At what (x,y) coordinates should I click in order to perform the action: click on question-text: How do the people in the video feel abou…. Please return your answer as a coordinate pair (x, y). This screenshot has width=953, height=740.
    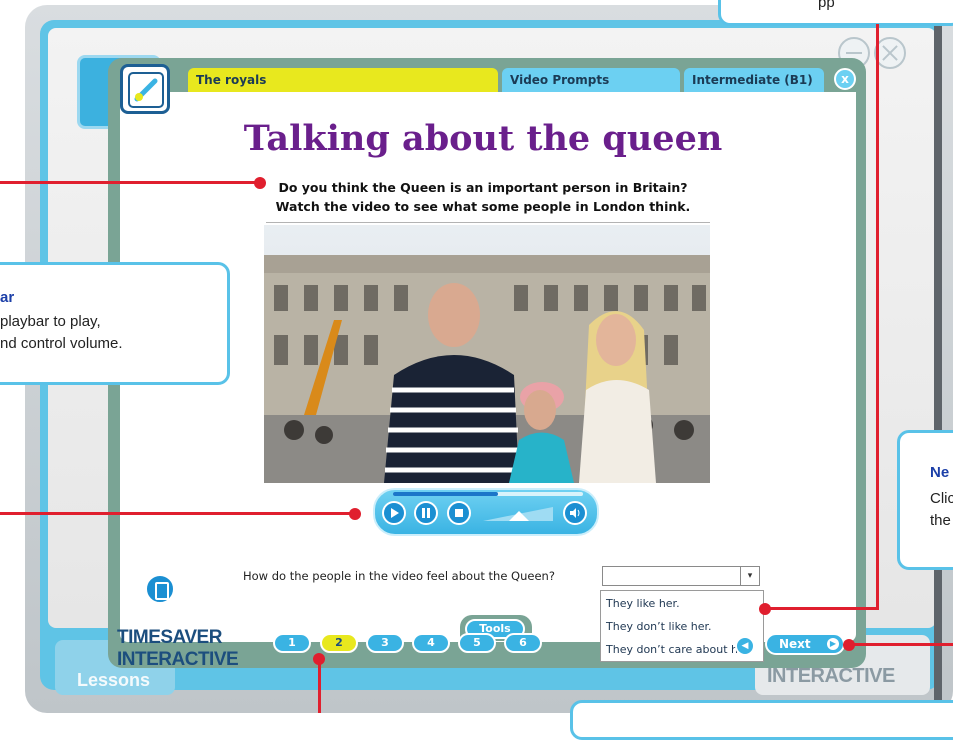
    Looking at the image, I should click on (399, 576).